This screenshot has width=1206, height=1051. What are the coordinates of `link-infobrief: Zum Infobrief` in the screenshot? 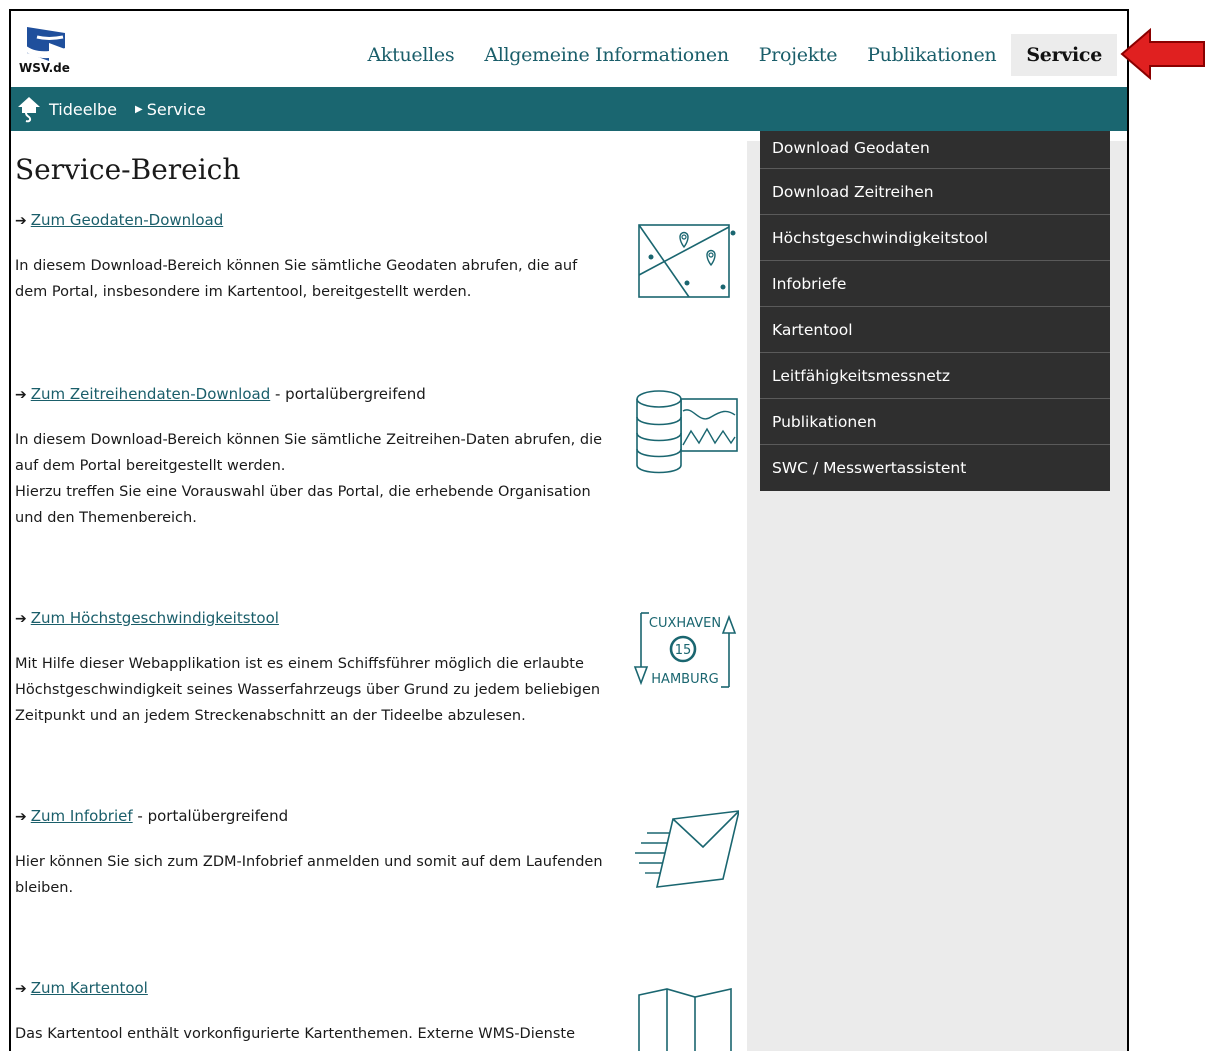 It's located at (82, 816).